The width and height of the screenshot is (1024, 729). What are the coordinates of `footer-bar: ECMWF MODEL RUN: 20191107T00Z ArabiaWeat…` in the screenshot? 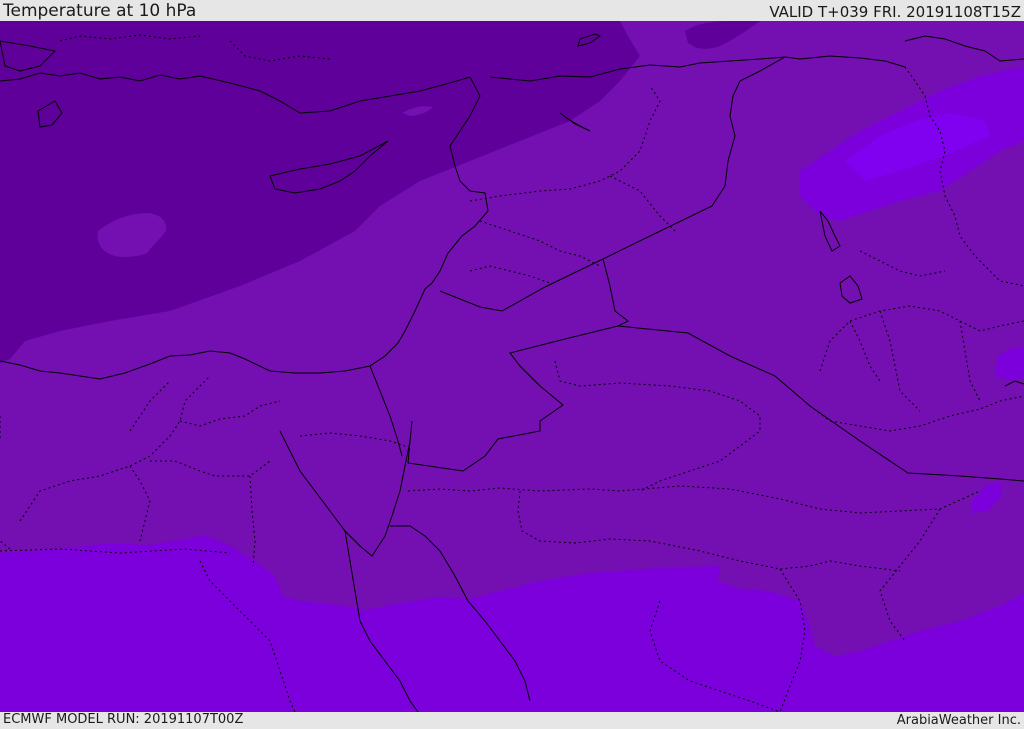 It's located at (512, 720).